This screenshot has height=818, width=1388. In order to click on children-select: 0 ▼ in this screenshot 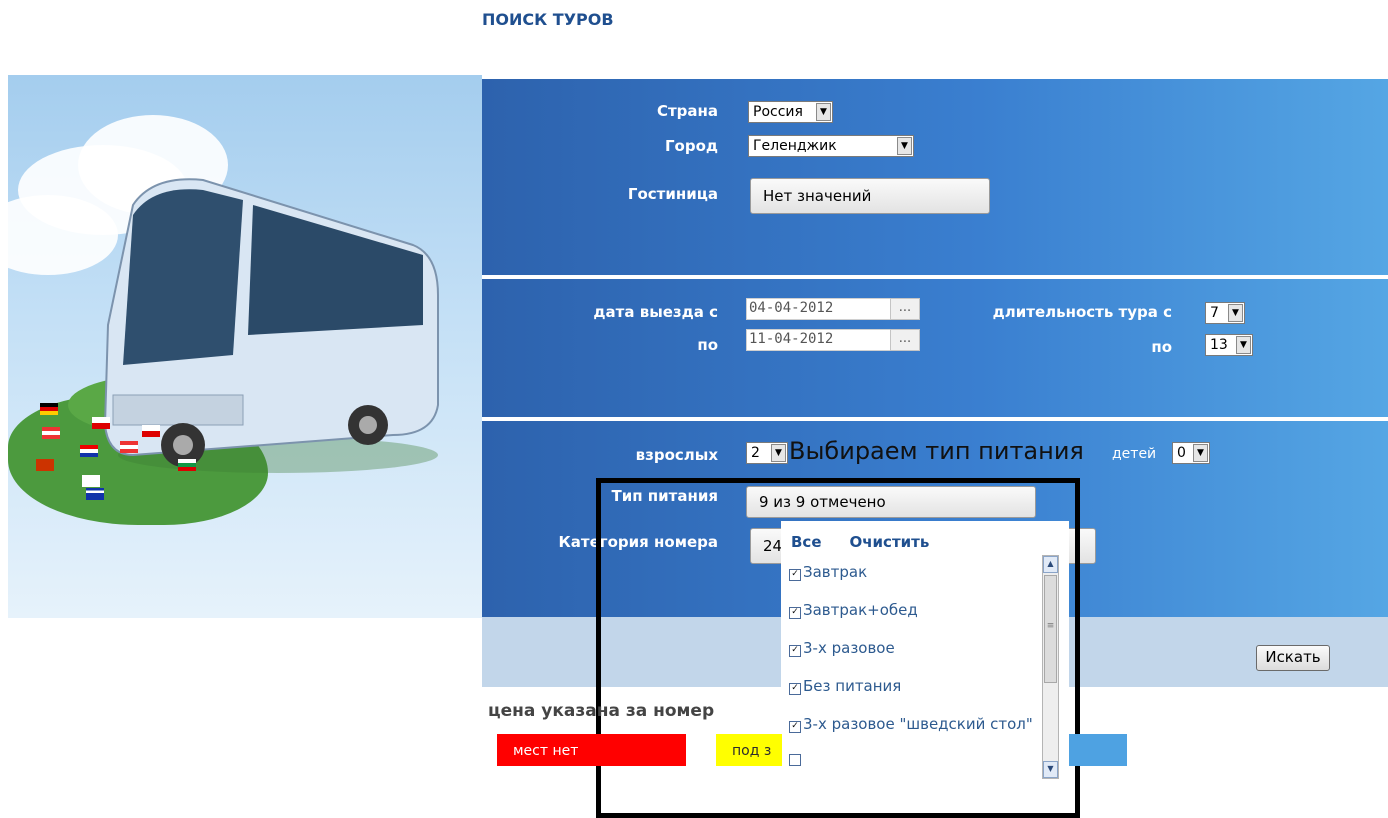, I will do `click(1191, 453)`.